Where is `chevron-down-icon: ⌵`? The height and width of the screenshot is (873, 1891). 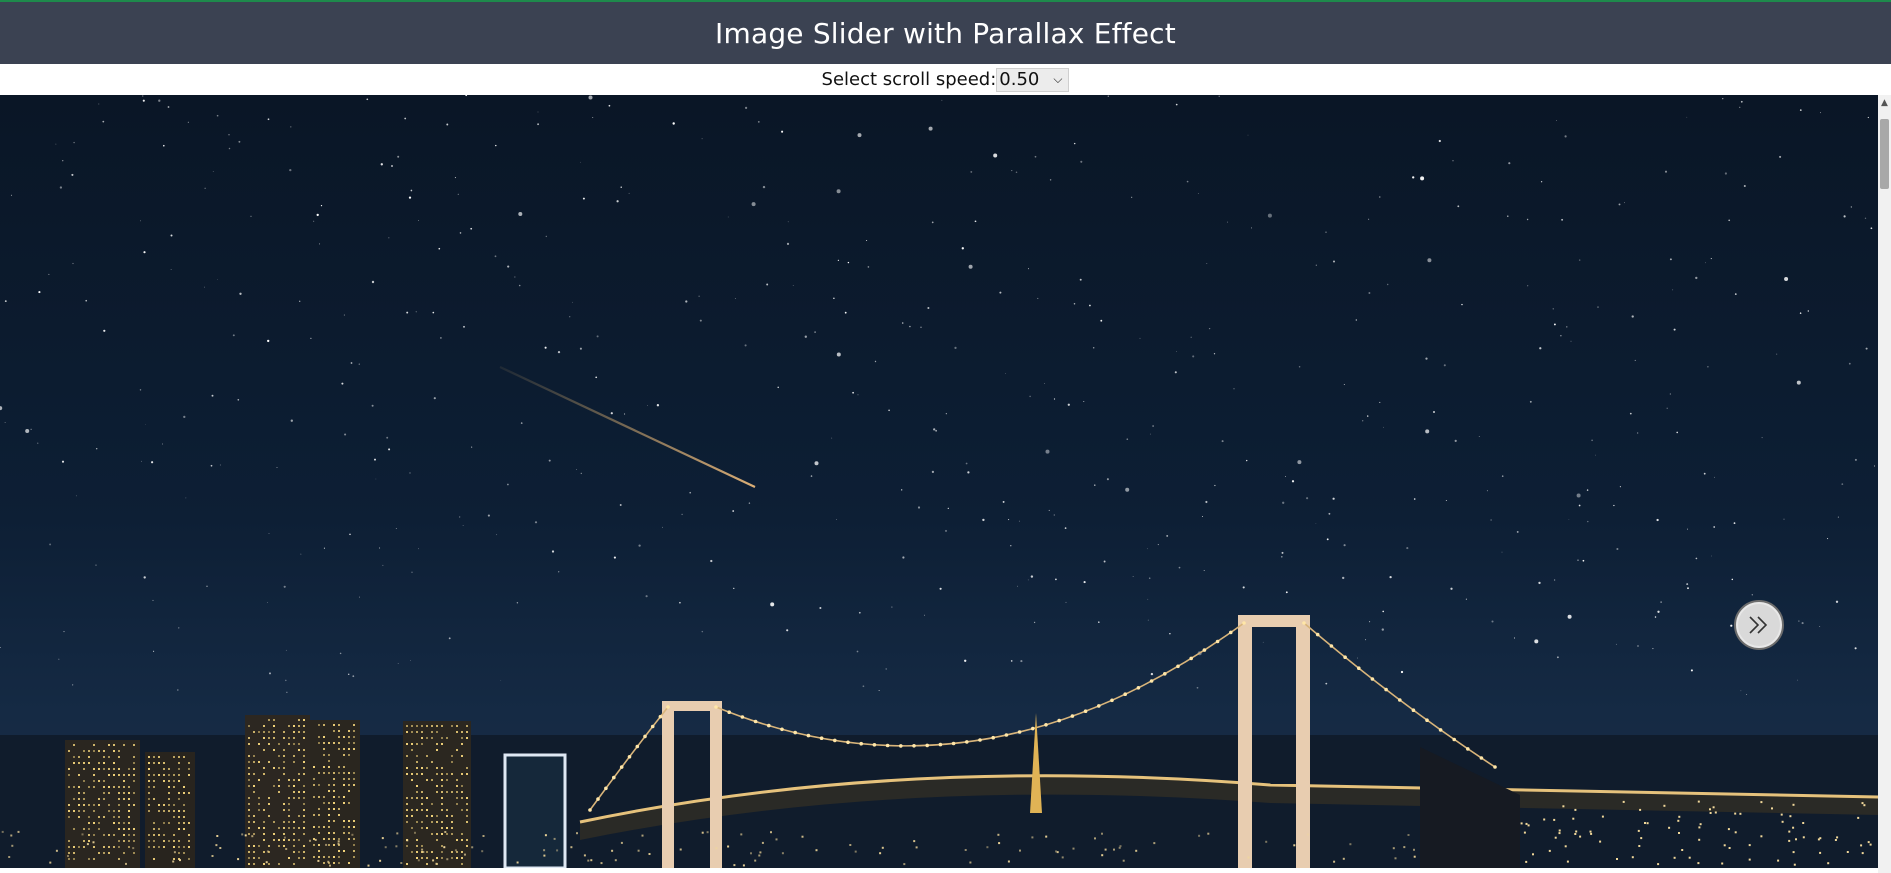 chevron-down-icon: ⌵ is located at coordinates (1058, 79).